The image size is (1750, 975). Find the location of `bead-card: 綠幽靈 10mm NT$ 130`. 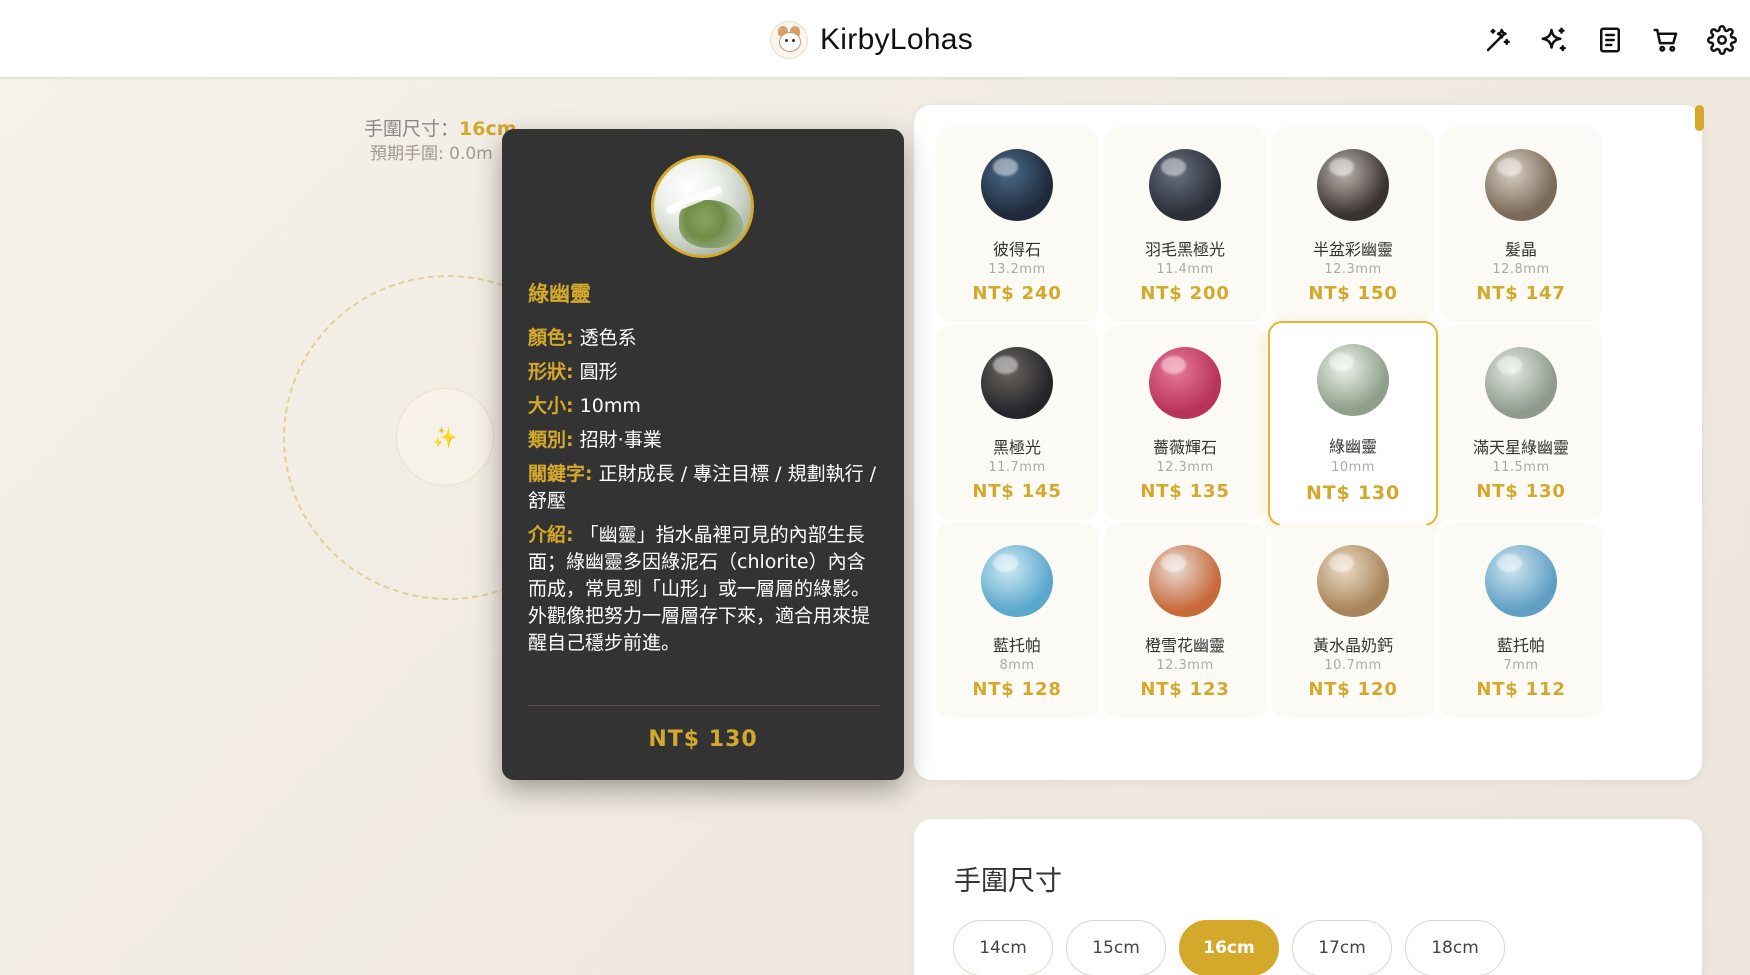

bead-card: 綠幽靈 10mm NT$ 130 is located at coordinates (1353, 423).